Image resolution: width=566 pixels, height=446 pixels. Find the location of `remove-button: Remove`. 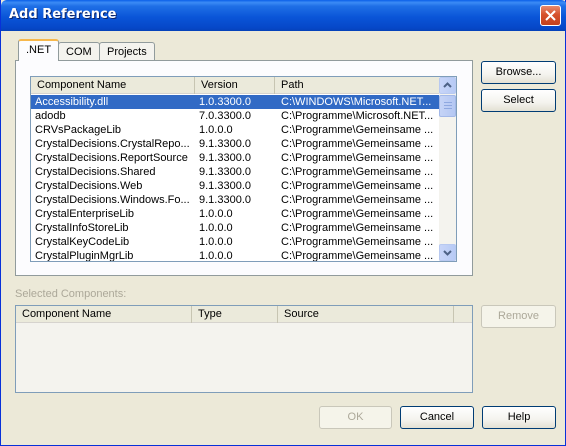

remove-button: Remove is located at coordinates (518, 316).